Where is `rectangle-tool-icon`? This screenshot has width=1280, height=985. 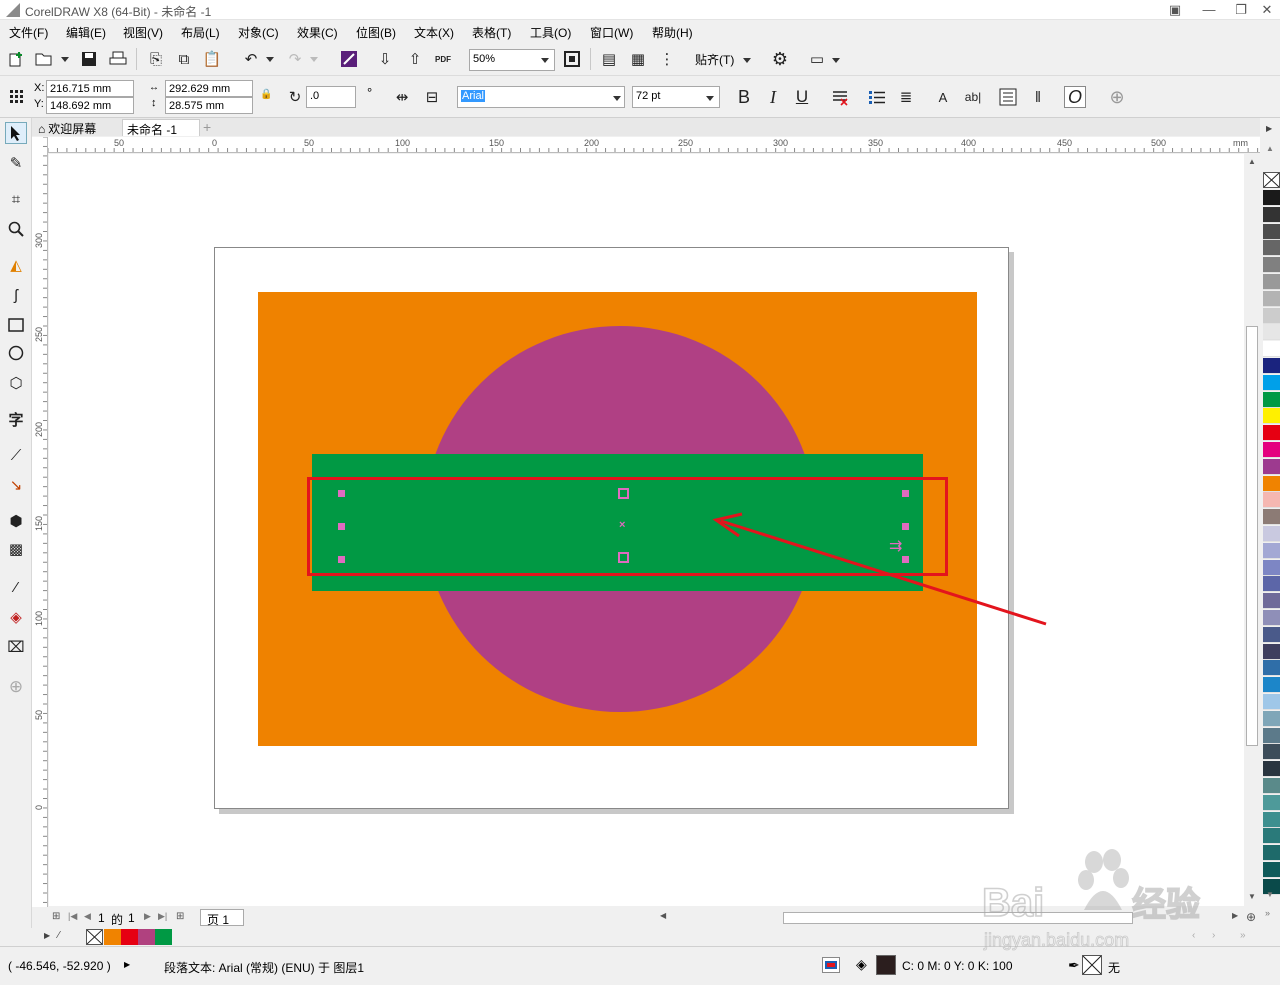 rectangle-tool-icon is located at coordinates (16, 325).